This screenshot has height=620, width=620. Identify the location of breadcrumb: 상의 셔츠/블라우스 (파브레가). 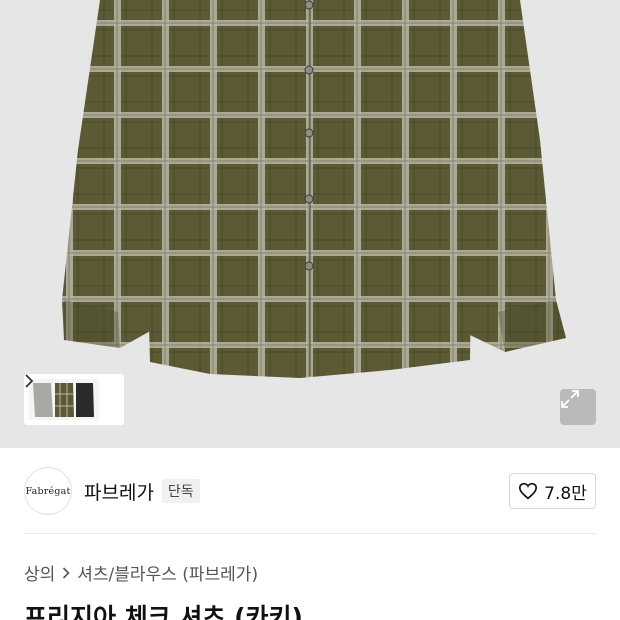
(141, 572).